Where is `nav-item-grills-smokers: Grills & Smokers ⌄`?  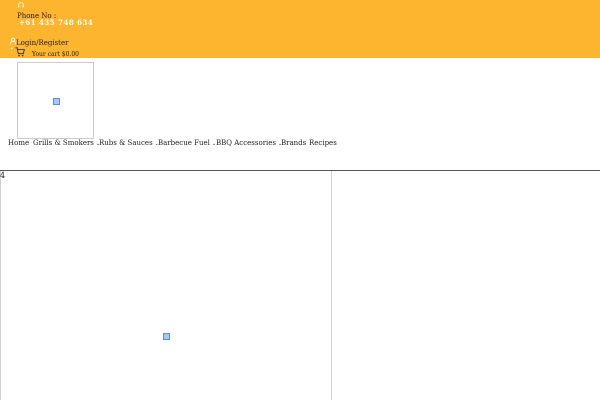
nav-item-grills-smokers: Grills & Smokers ⌄ is located at coordinates (66, 143).